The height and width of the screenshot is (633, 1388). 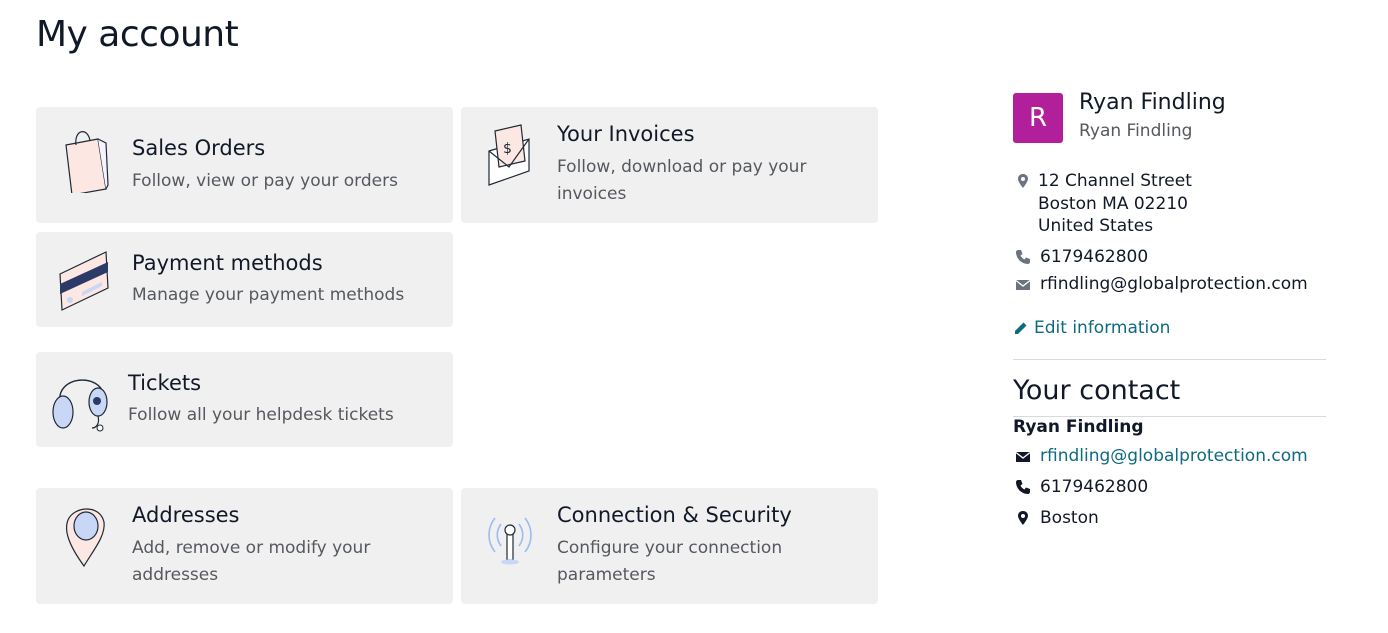 What do you see at coordinates (682, 180) in the screenshot?
I see `card-description: Follow, download or pay your invoices` at bounding box center [682, 180].